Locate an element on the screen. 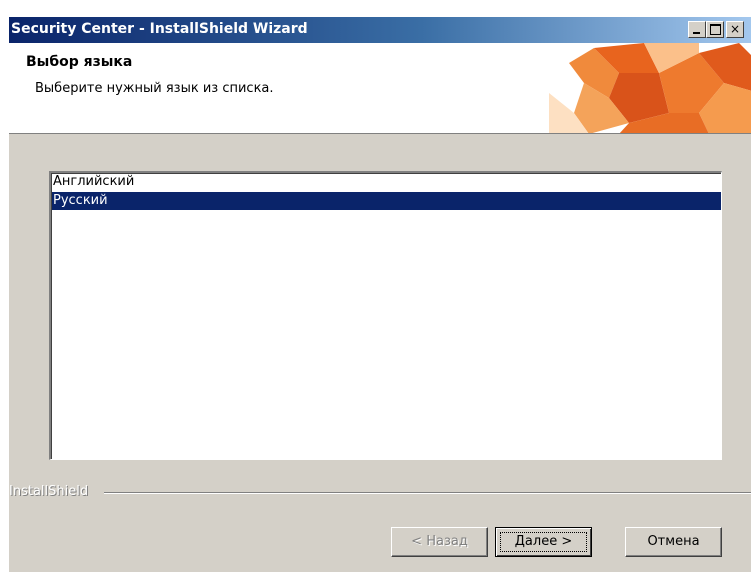 The width and height of the screenshot is (751, 572). separator-line-highlight is located at coordinates (427, 493).